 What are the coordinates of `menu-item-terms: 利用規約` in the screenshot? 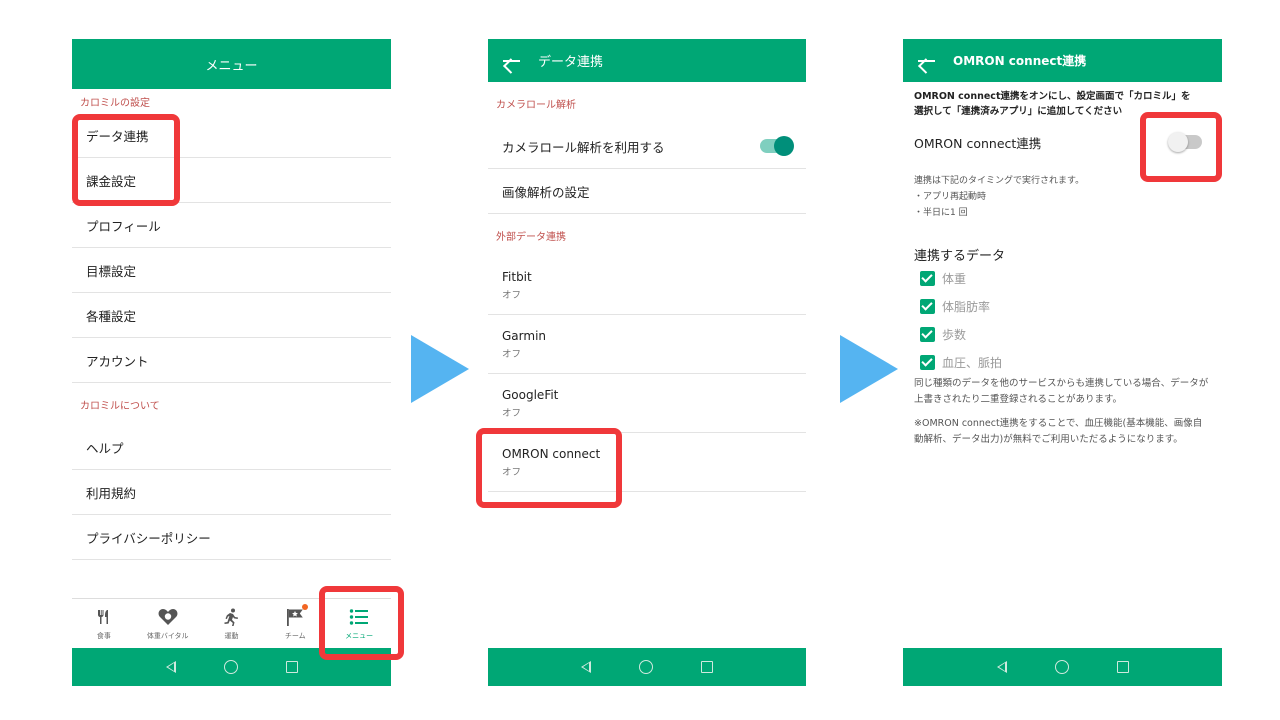 It's located at (231, 492).